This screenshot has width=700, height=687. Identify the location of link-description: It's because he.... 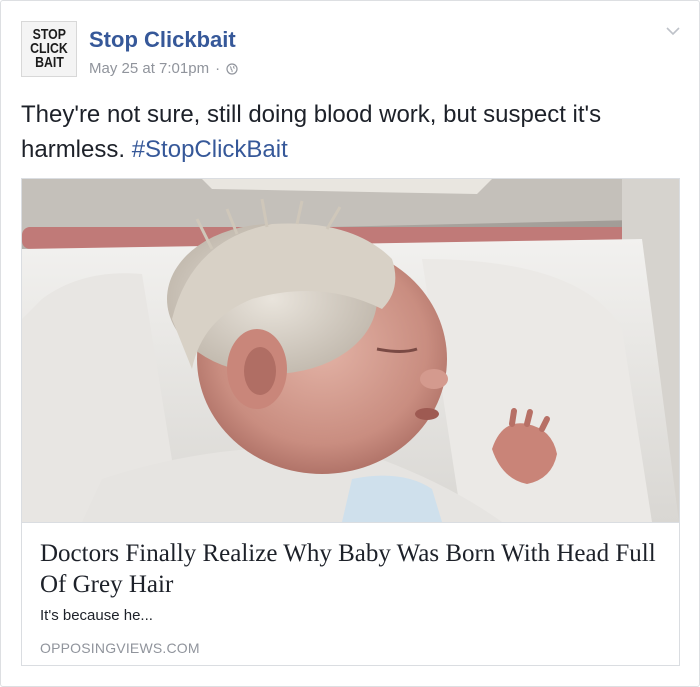
(96, 615).